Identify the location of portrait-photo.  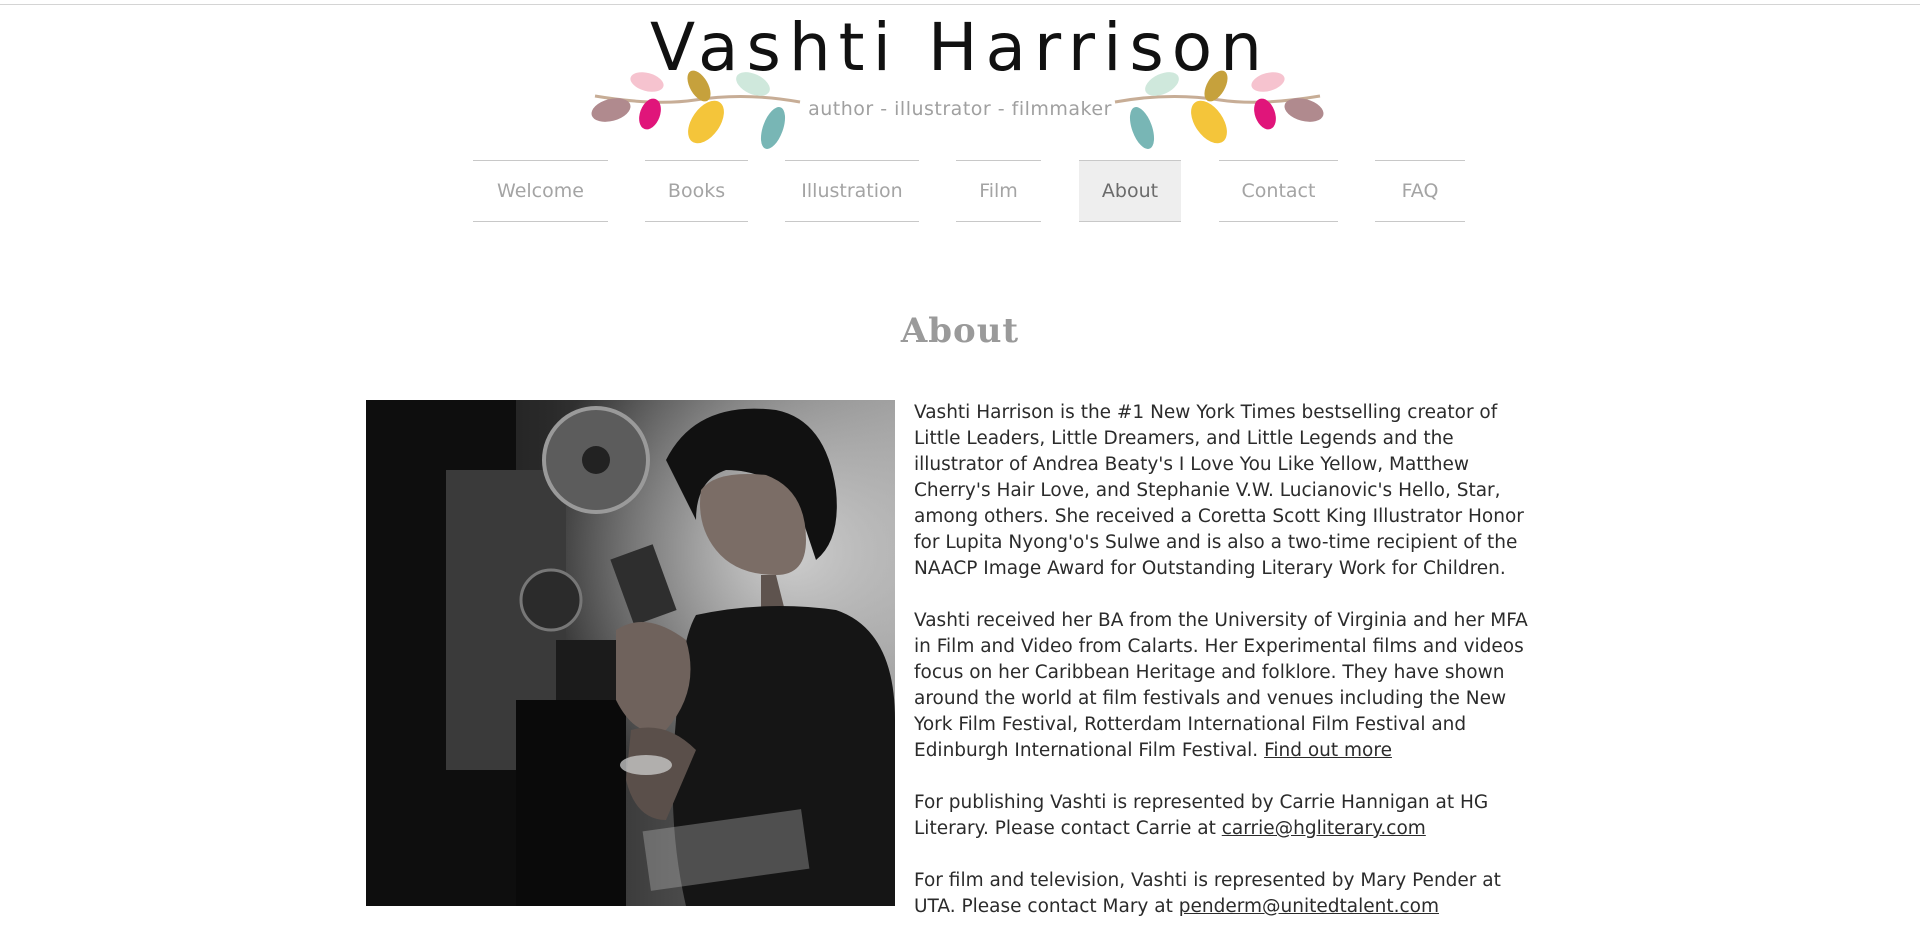
(630, 653).